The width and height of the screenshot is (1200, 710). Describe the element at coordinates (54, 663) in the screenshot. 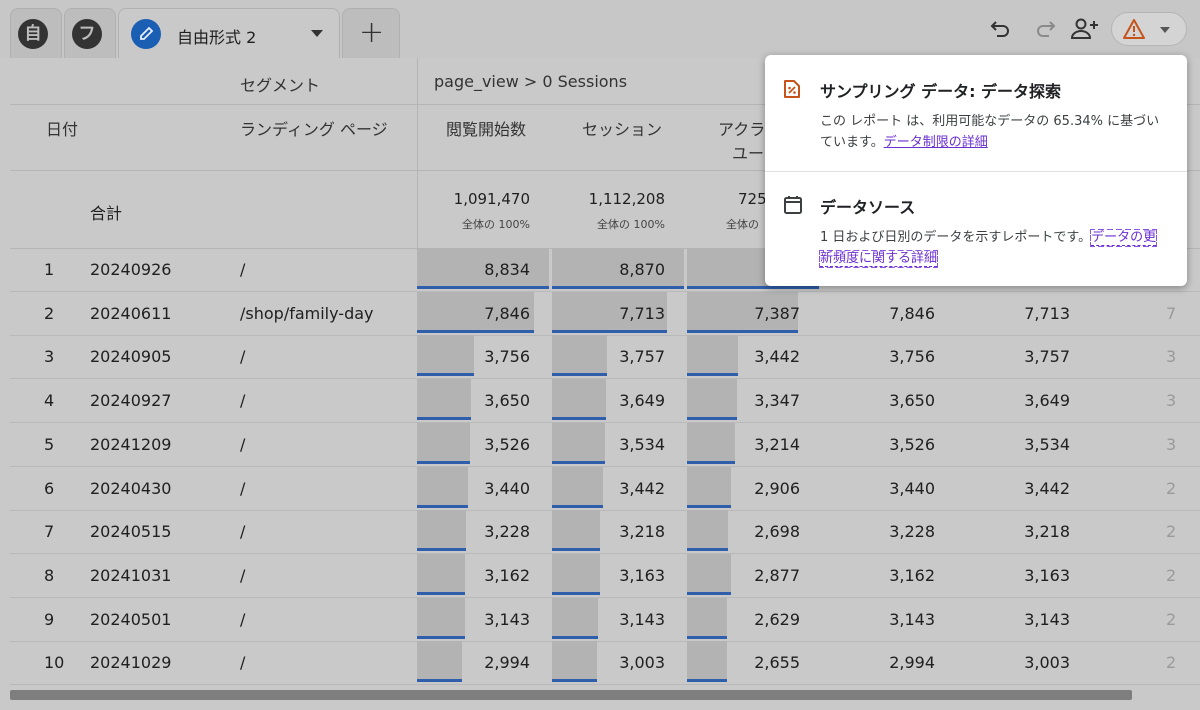

I see `row-index: 10` at that location.